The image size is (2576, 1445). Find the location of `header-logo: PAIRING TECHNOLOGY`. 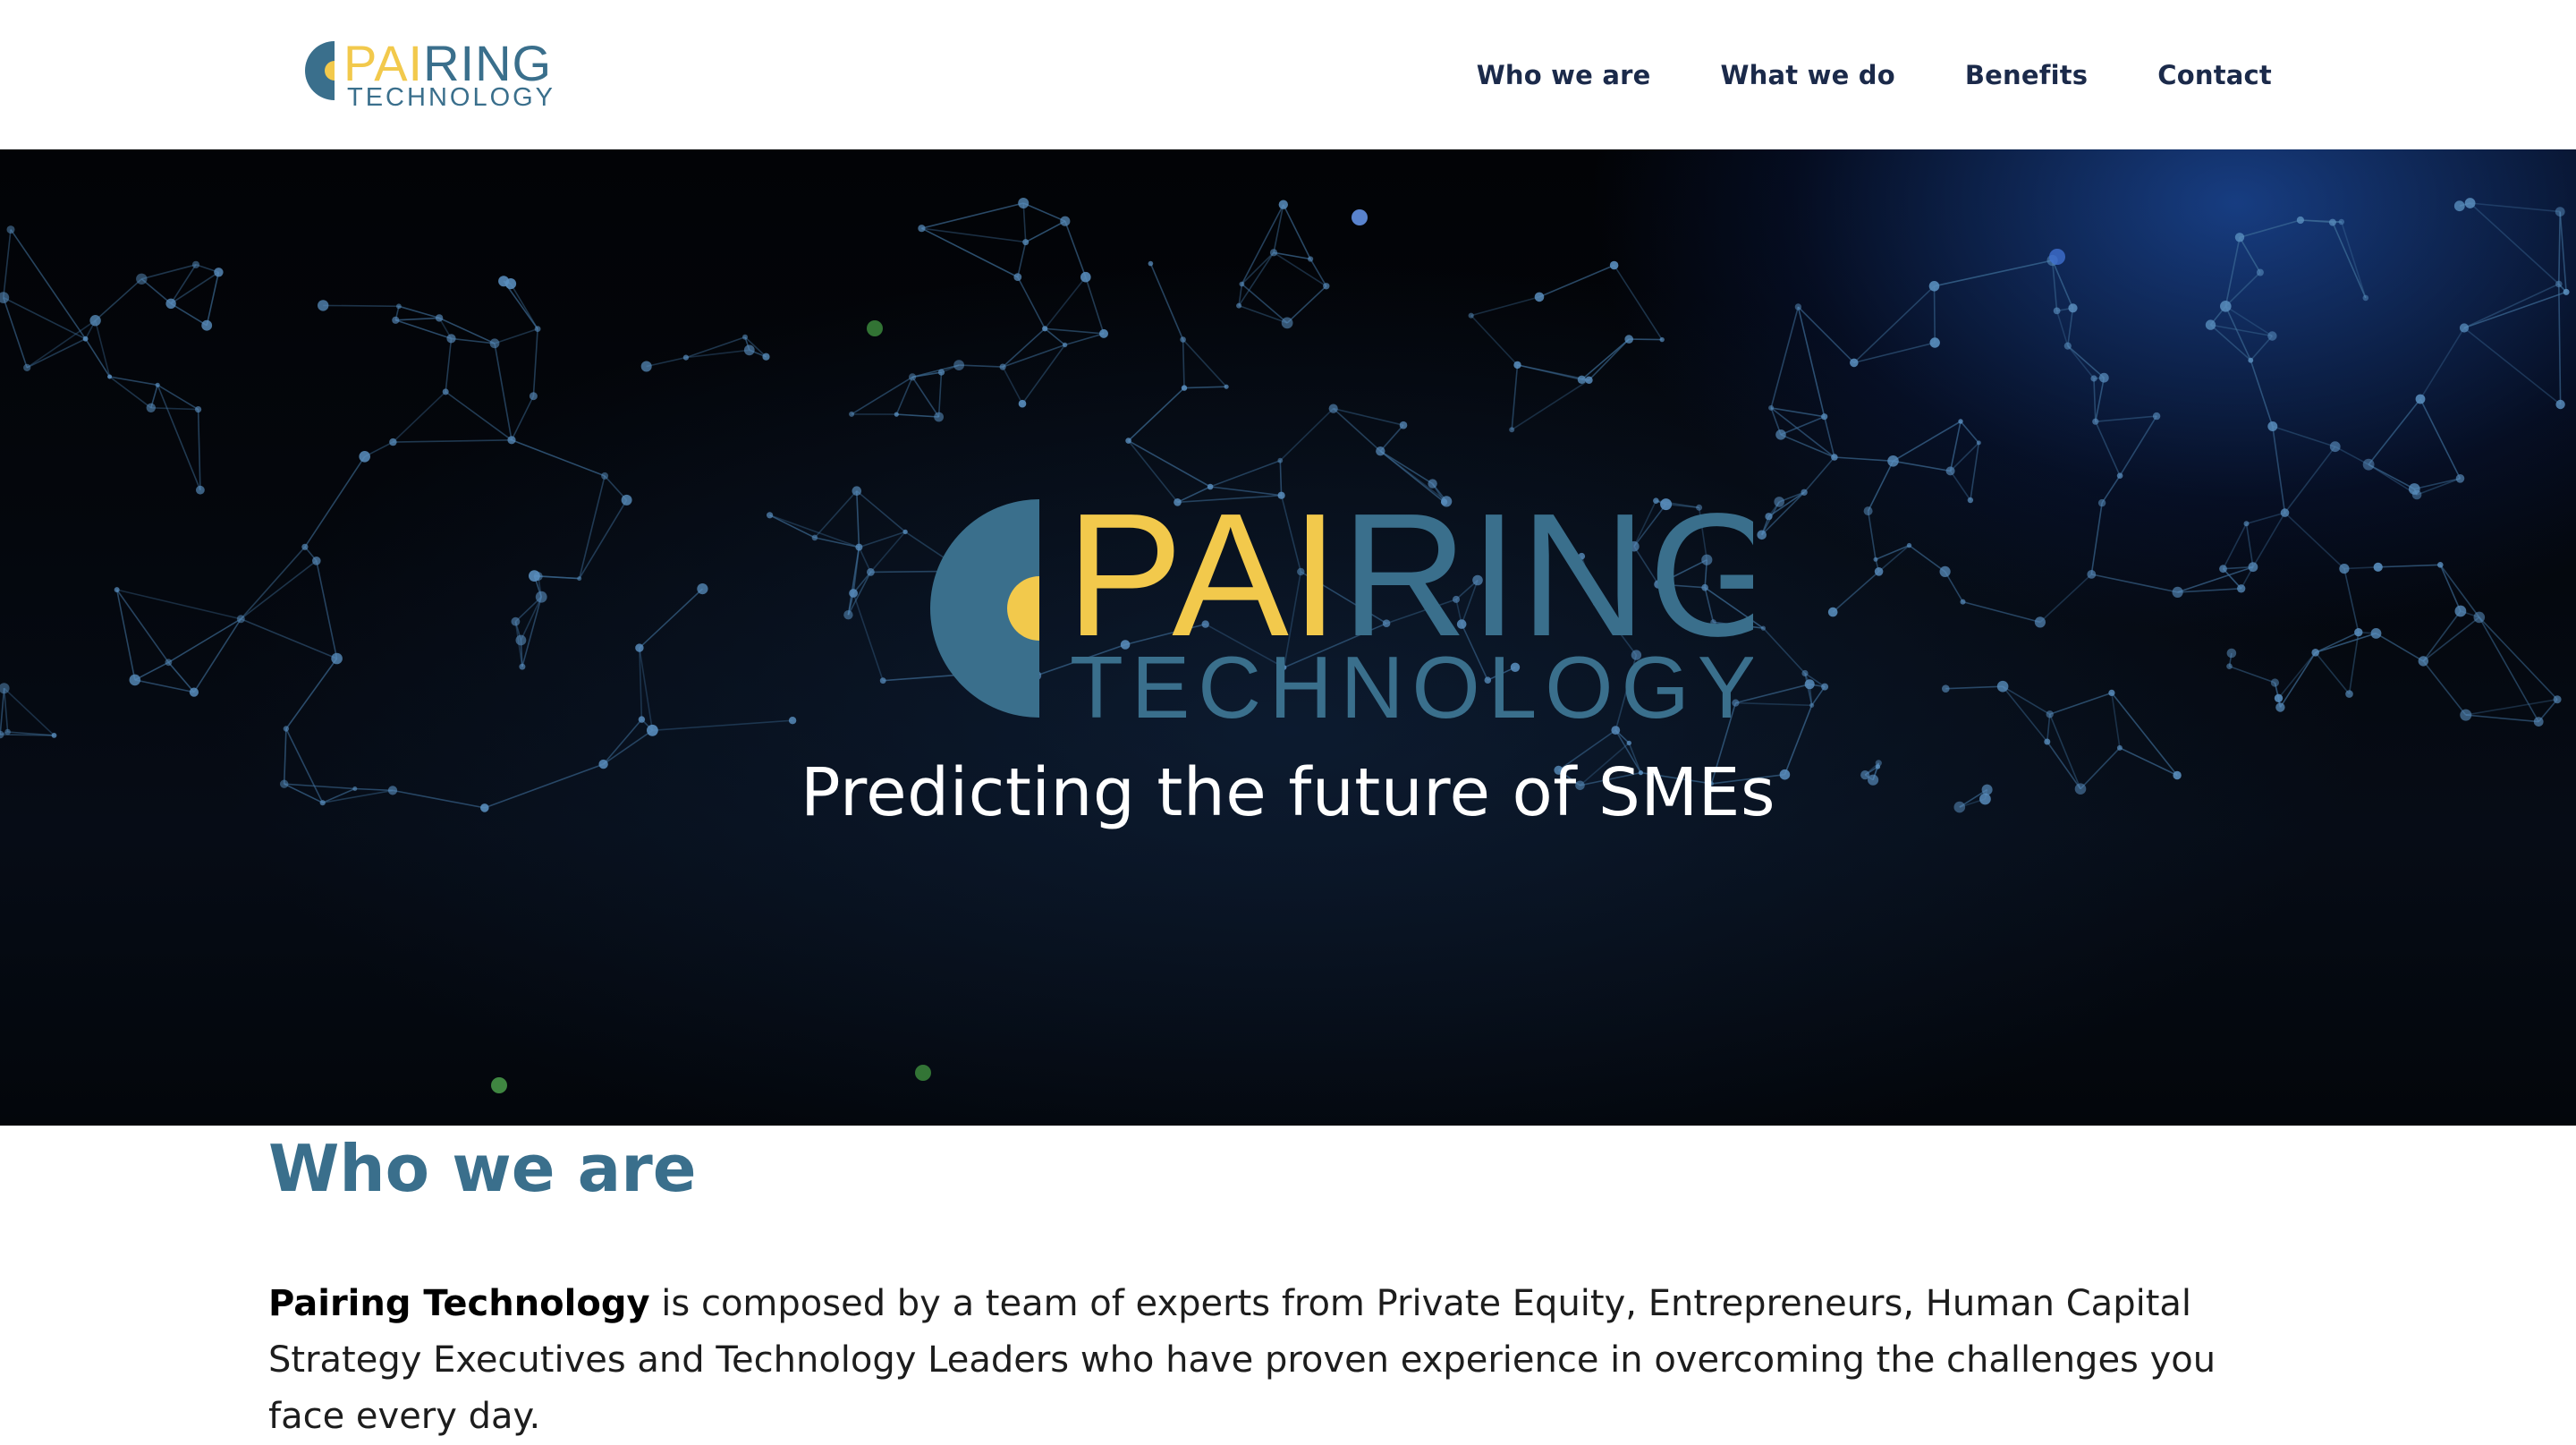

header-logo: PAIRING TECHNOLOGY is located at coordinates (424, 72).